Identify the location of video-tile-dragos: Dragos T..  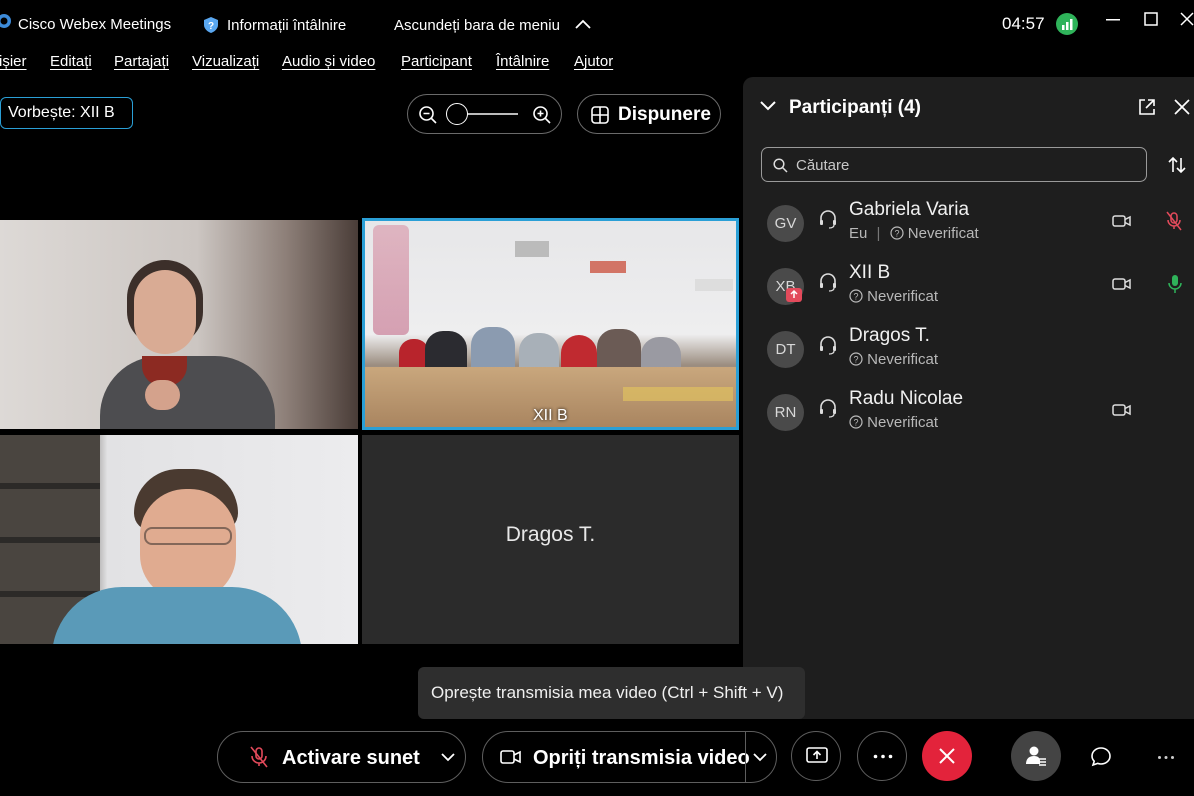
(550, 539).